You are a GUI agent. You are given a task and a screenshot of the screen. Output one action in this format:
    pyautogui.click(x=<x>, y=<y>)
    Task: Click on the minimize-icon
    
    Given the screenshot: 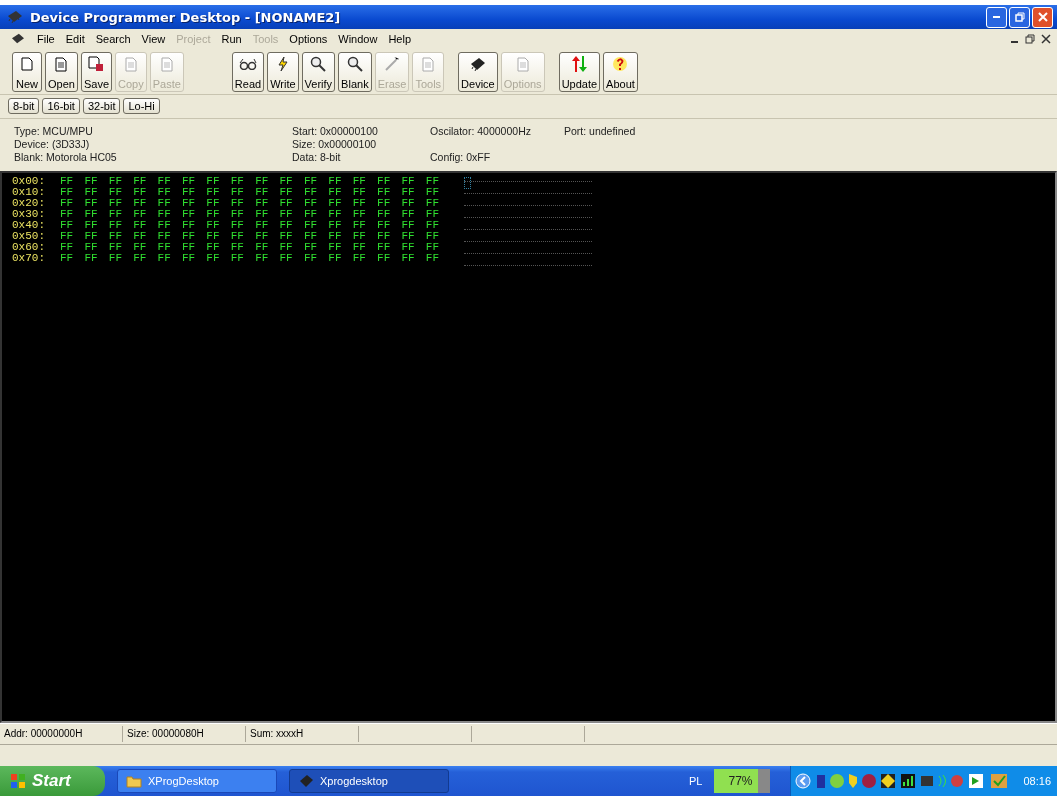 What is the action you would take?
    pyautogui.click(x=996, y=17)
    